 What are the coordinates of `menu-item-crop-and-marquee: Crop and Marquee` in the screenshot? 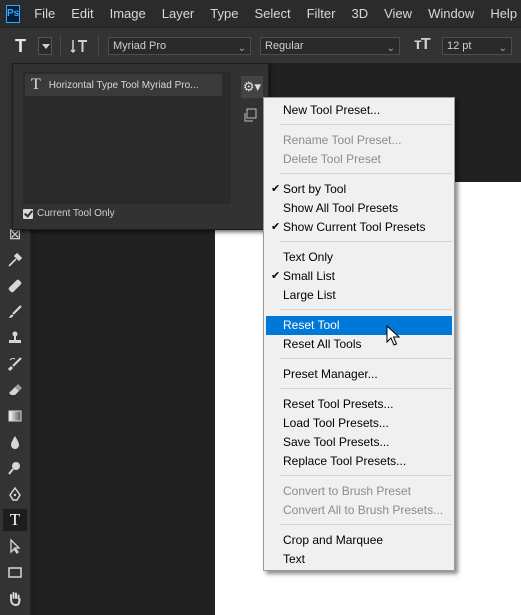 It's located at (359, 540).